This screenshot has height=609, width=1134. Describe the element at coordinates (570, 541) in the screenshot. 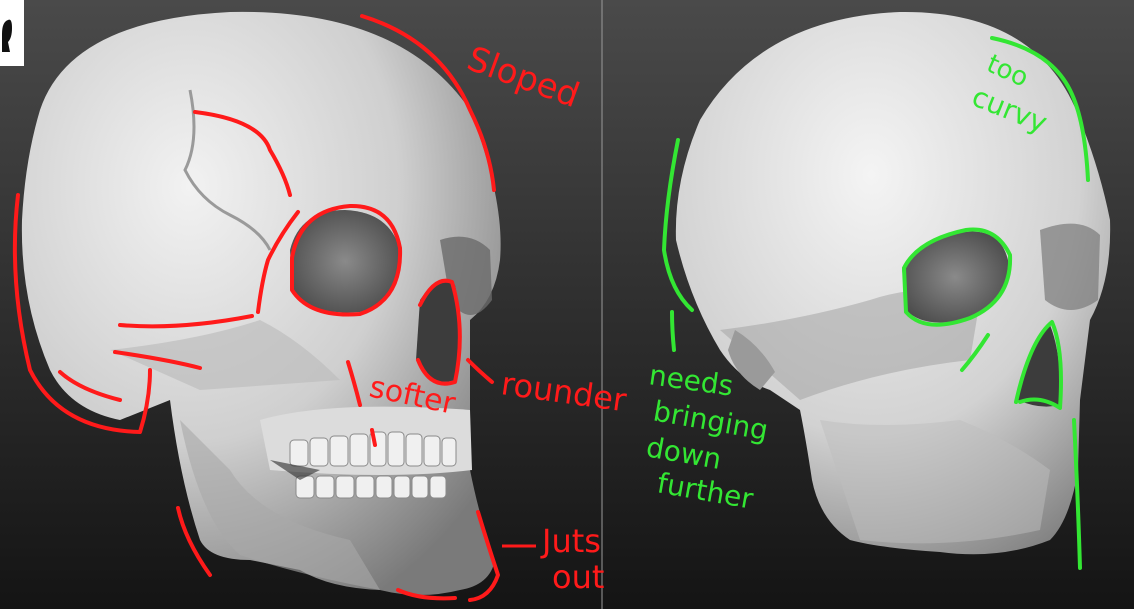

I see `note-juts: Juts` at that location.